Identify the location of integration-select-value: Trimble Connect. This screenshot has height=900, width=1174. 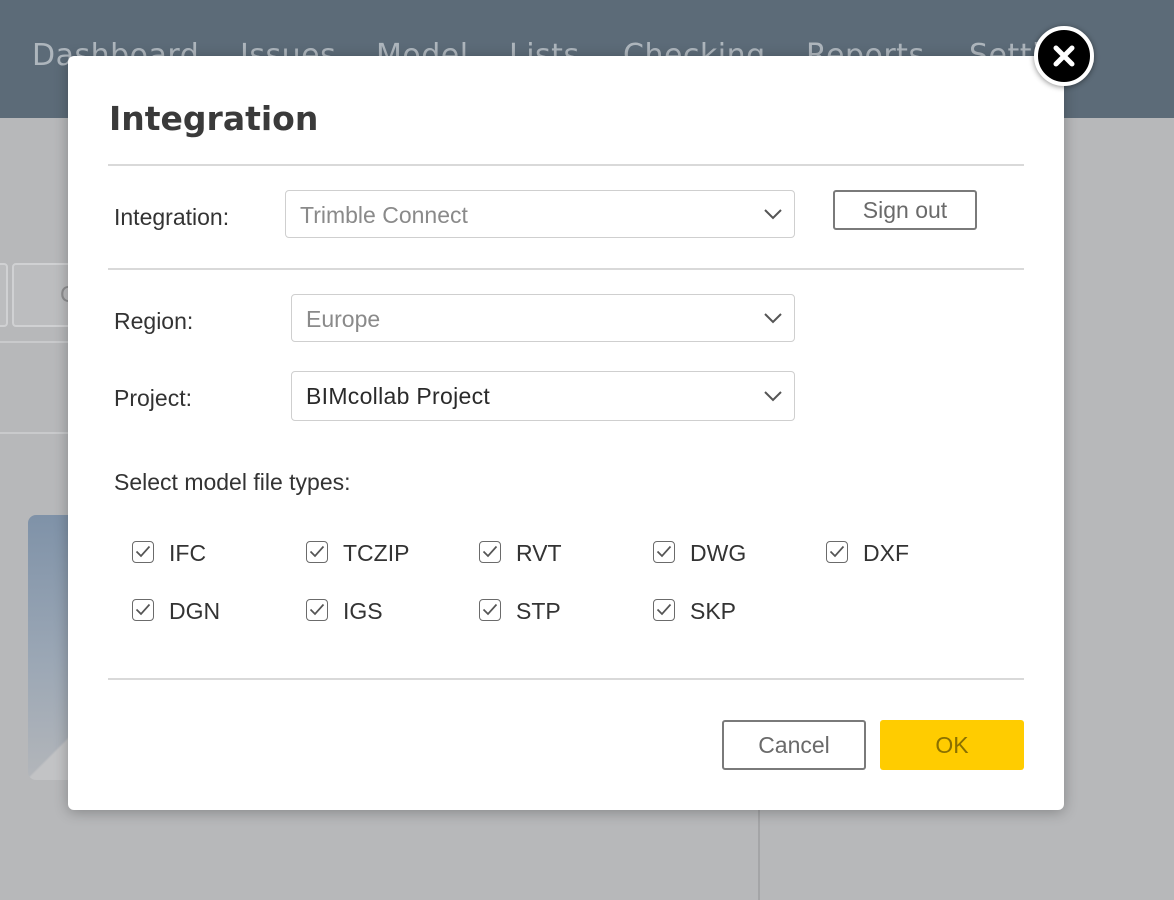
(384, 215).